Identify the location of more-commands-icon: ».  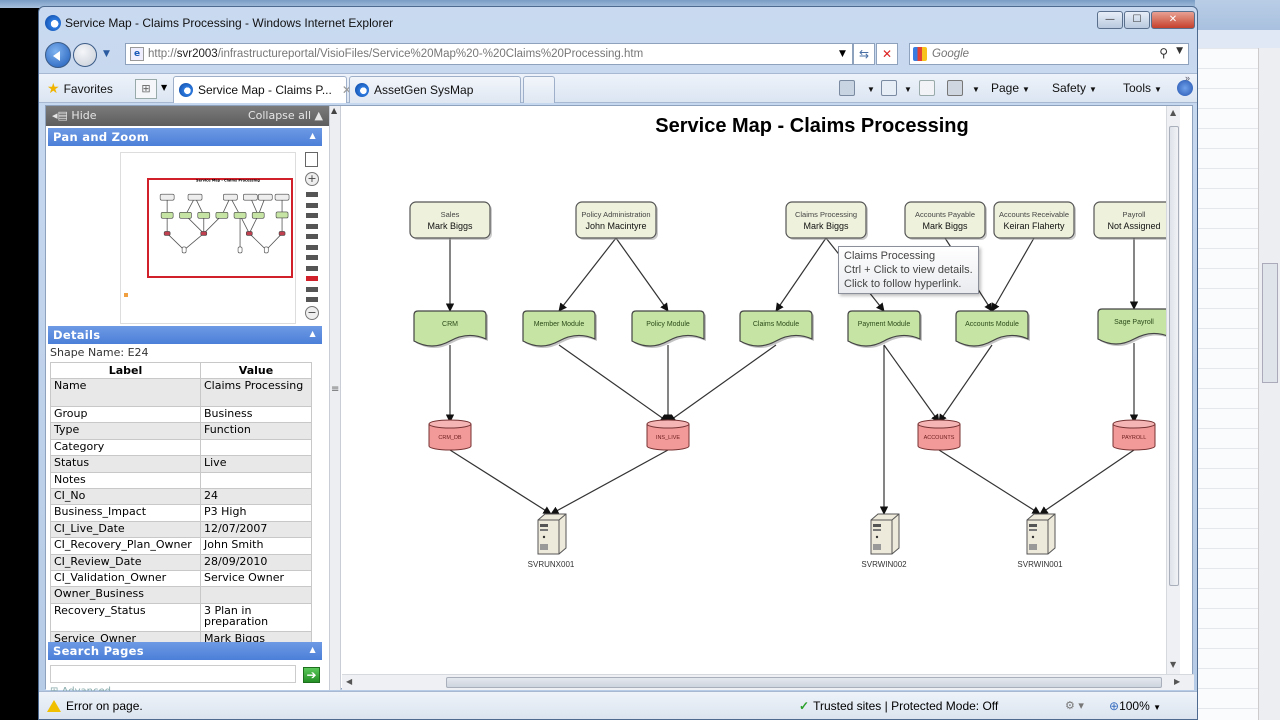
(1187, 78).